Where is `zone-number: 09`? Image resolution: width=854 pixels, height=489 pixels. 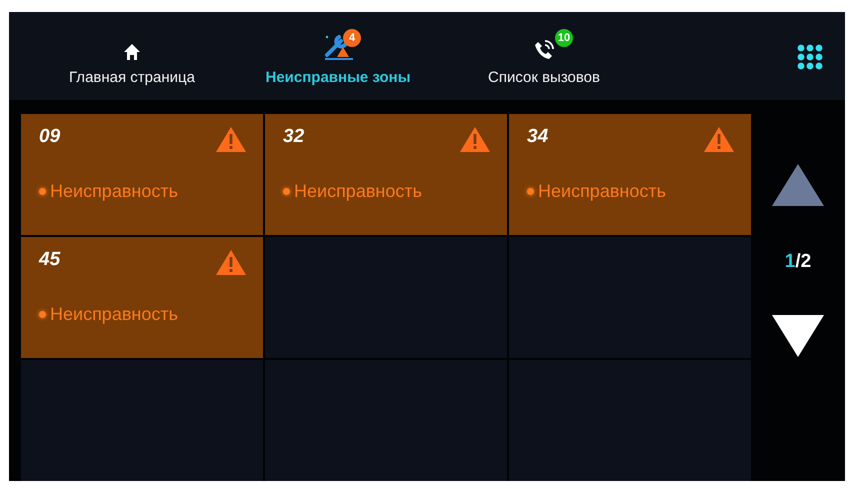
zone-number: 09 is located at coordinates (49, 137).